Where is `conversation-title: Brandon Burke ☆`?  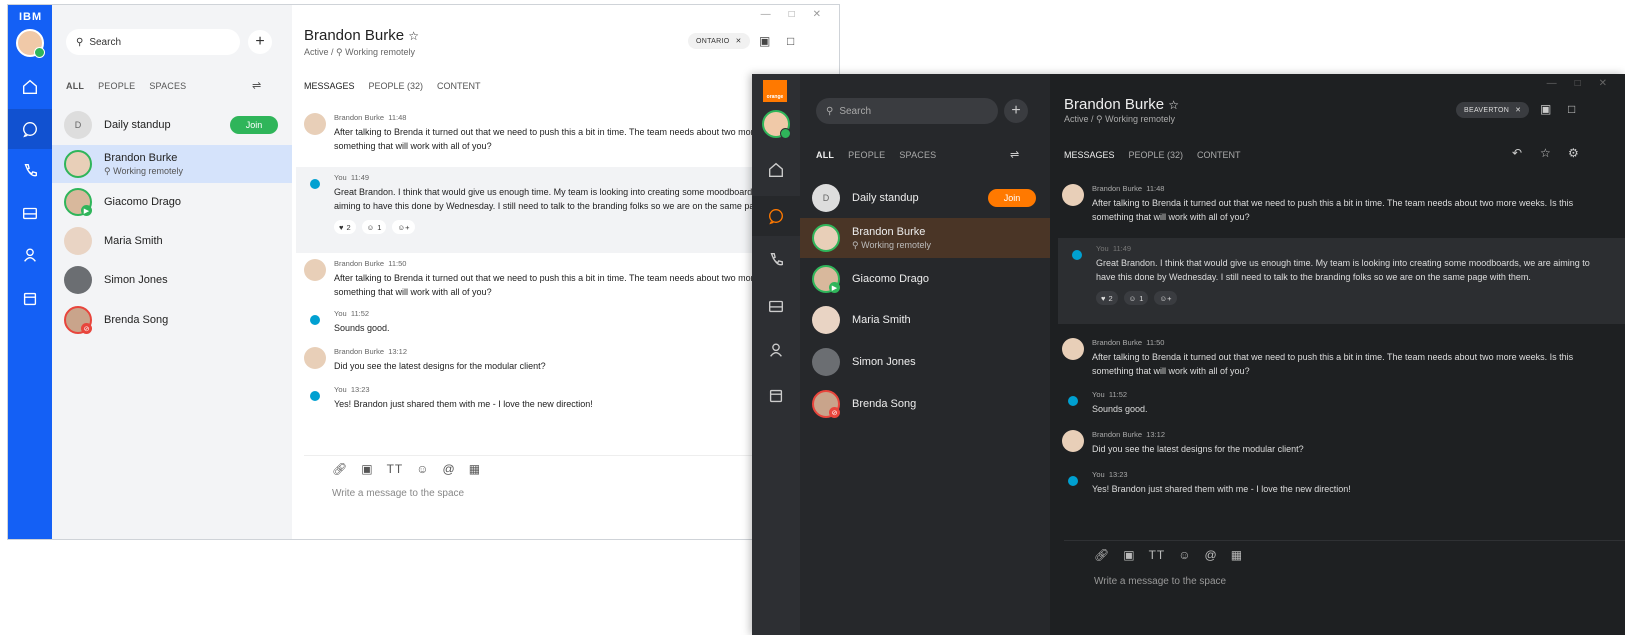 conversation-title: Brandon Burke ☆ is located at coordinates (362, 35).